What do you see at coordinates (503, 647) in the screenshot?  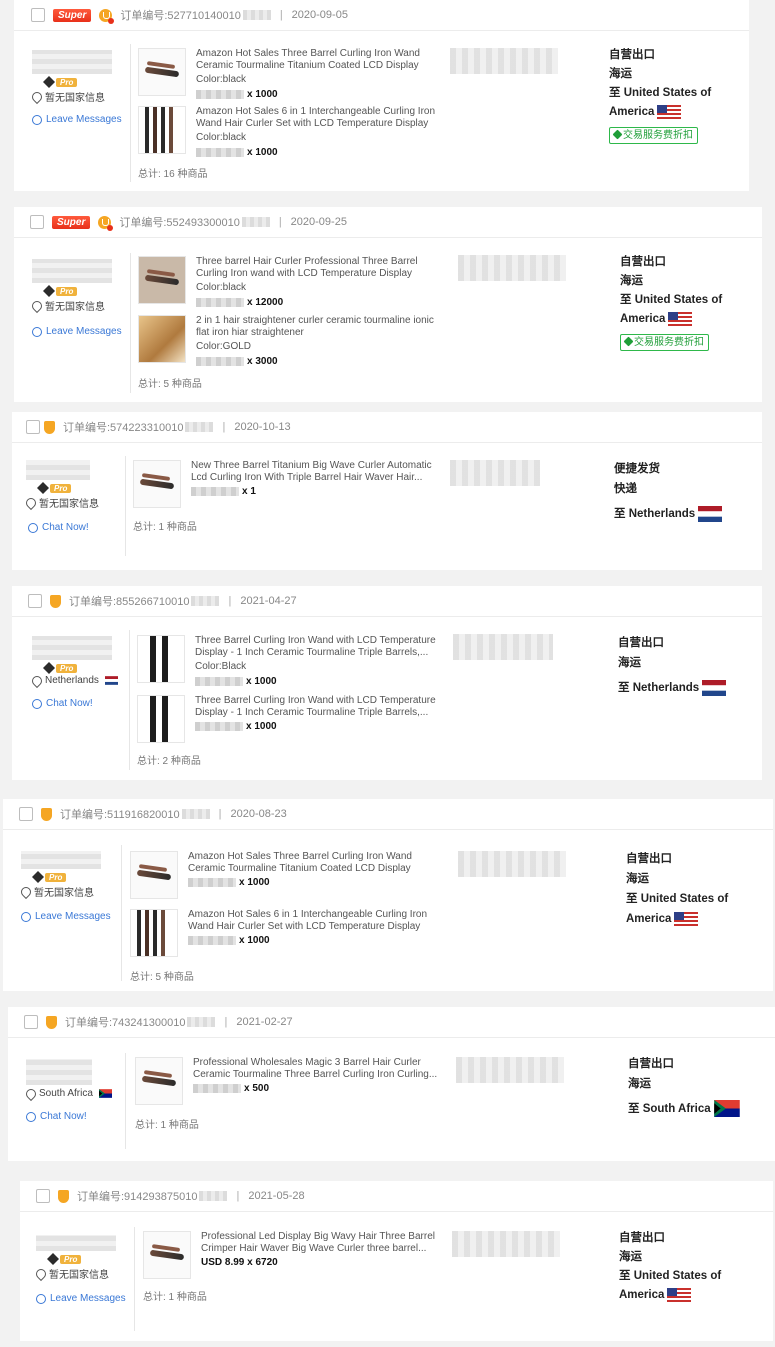 I see `redacted-amount` at bounding box center [503, 647].